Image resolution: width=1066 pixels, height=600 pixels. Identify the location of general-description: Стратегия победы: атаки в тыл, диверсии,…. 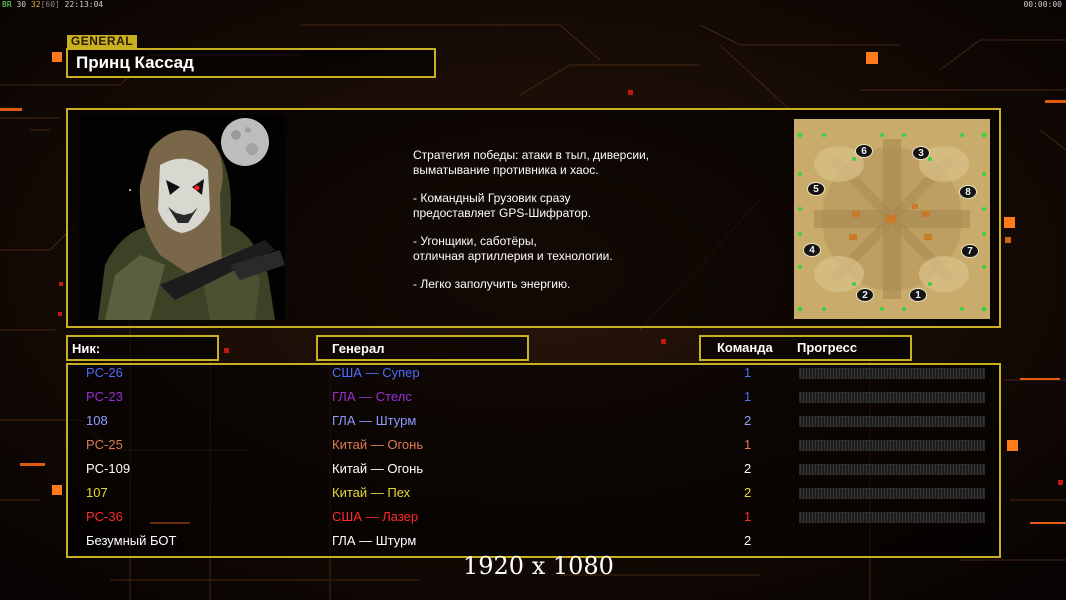
(578, 226).